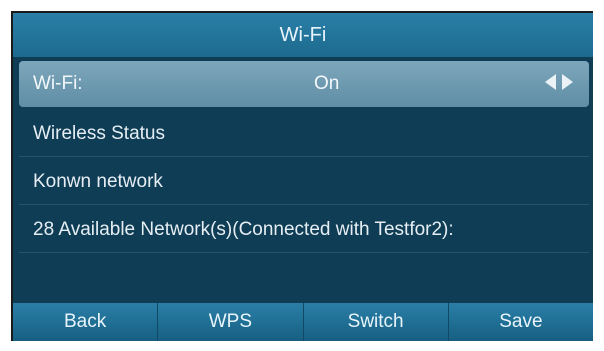  I want to click on menu-item-wireless-status: Wireless Status, so click(304, 134).